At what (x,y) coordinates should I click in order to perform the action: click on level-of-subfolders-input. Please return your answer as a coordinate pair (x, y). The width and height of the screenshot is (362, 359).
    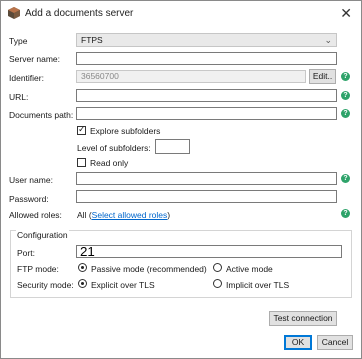
    Looking at the image, I should click on (172, 146).